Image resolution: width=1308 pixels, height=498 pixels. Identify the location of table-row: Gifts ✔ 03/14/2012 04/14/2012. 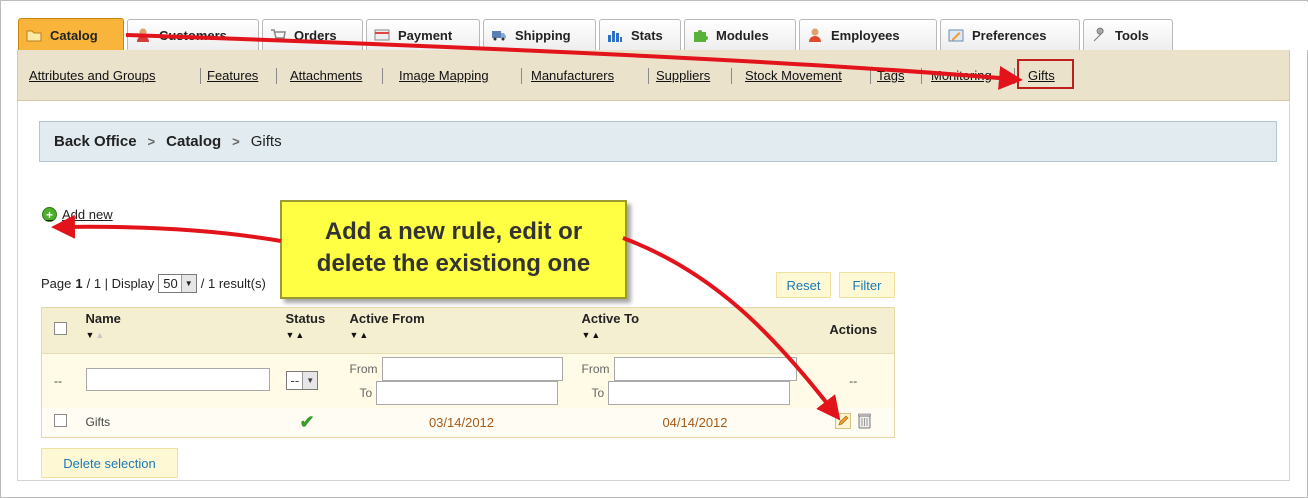
(468, 422).